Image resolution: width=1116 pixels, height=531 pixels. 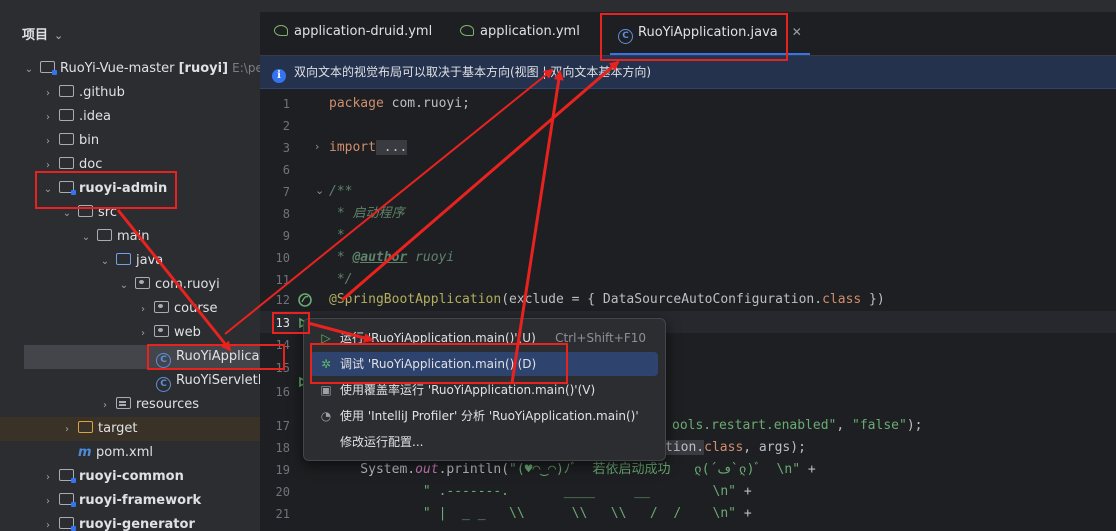 I want to click on tree-item-label: .github, so click(x=102, y=92).